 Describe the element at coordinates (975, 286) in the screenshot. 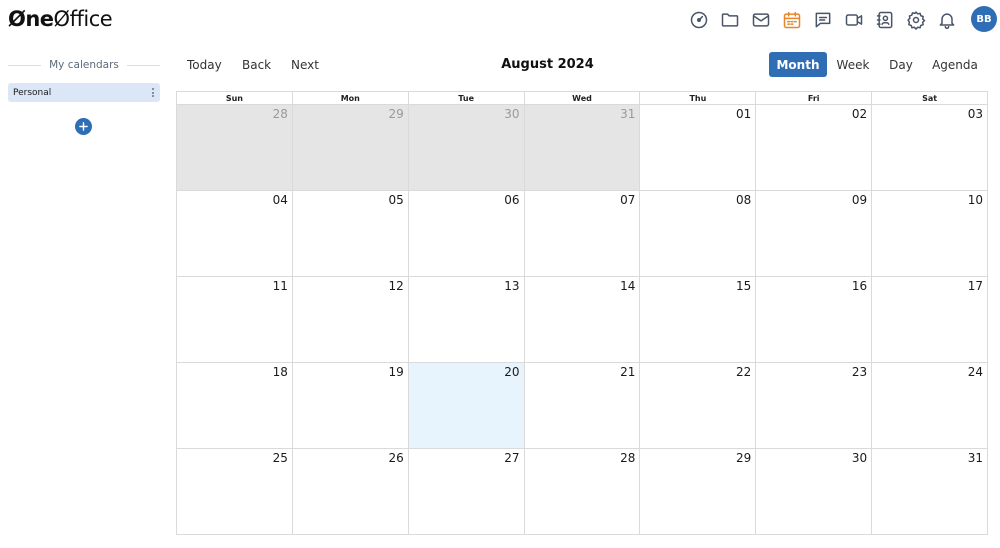

I see `day-number: 17` at that location.